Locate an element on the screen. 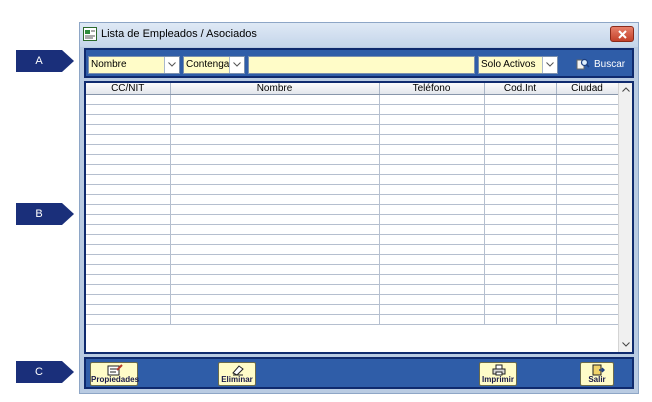 This screenshot has height=402, width=652. column-header-cod-int: Cod.Int is located at coordinates (520, 89).